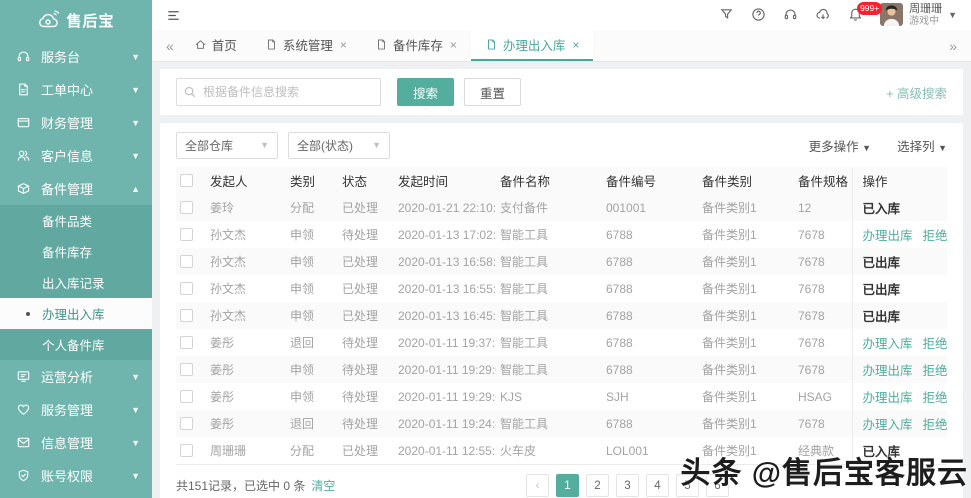  I want to click on cell-part-name: 火车皮, so click(518, 451).